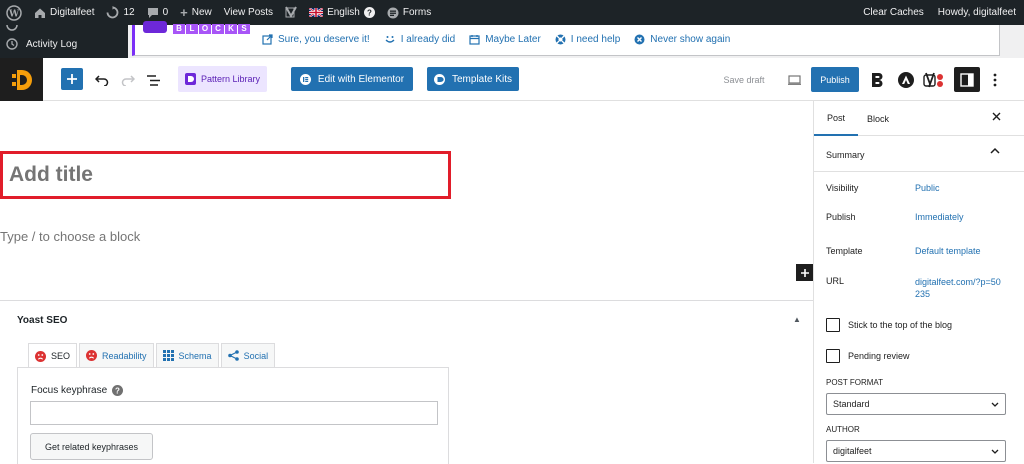 The height and width of the screenshot is (464, 1024). Describe the element at coordinates (316, 39) in the screenshot. I see `notice-link-deserve: Sure, you deserve it!` at that location.